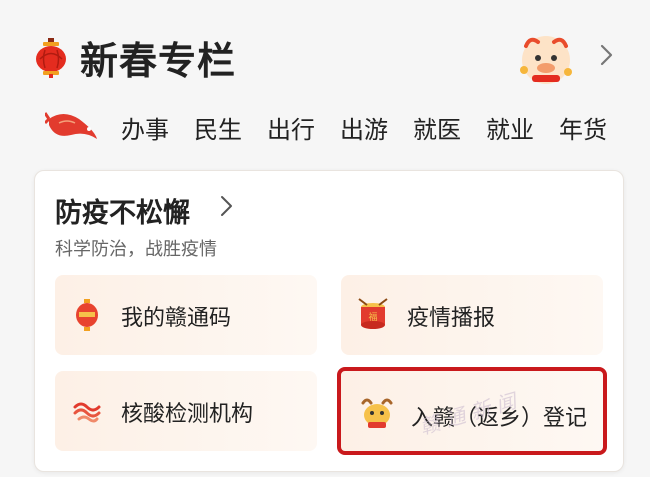  Describe the element at coordinates (325, 127) in the screenshot. I see `category-nav: 办事 民生 出行 出游 就医 就业 年货` at that location.